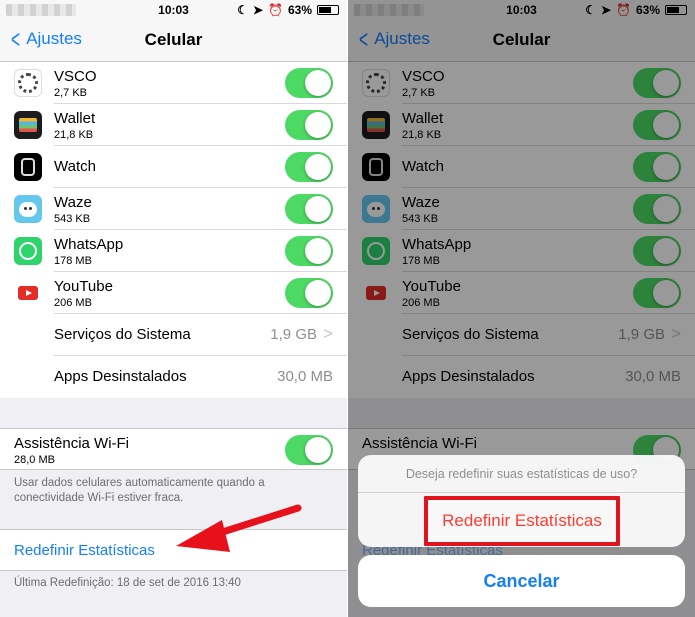 This screenshot has width=695, height=617. What do you see at coordinates (242, 10) in the screenshot?
I see `moon-icon: ☾` at bounding box center [242, 10].